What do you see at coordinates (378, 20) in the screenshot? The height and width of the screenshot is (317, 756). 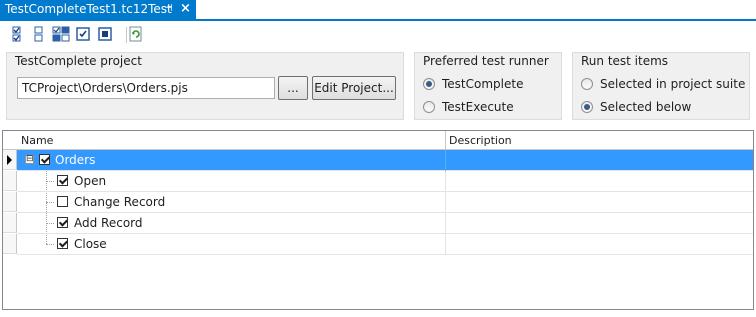 I see `tab-strip-underline` at bounding box center [378, 20].